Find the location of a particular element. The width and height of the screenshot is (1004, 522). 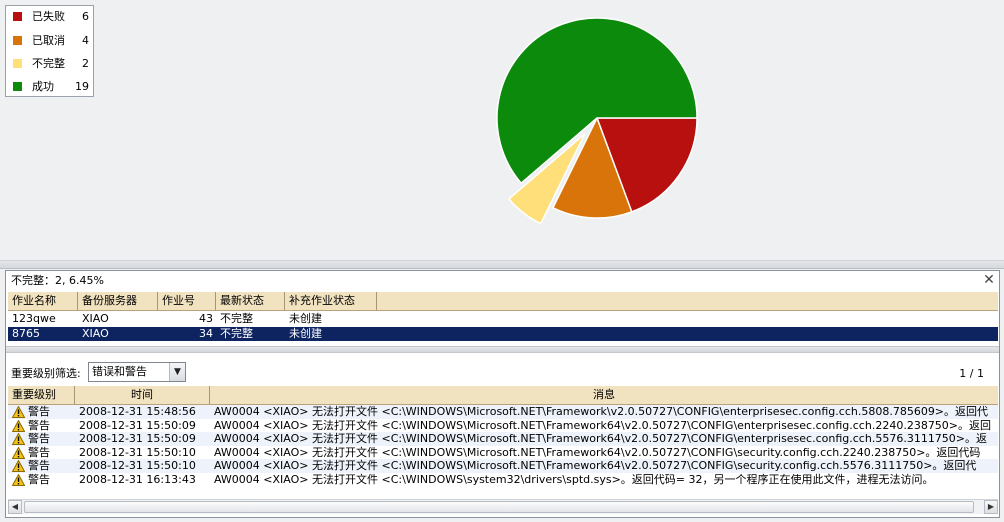

severity-filter-select: 错误和警告 ▼ is located at coordinates (137, 372).